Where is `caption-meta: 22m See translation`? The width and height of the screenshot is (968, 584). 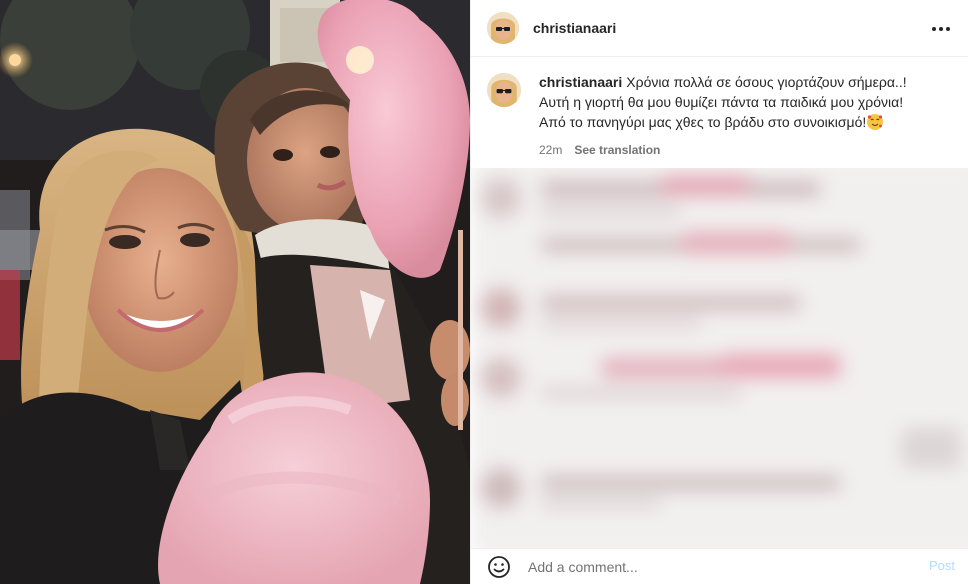 caption-meta: 22m See translation is located at coordinates (748, 150).